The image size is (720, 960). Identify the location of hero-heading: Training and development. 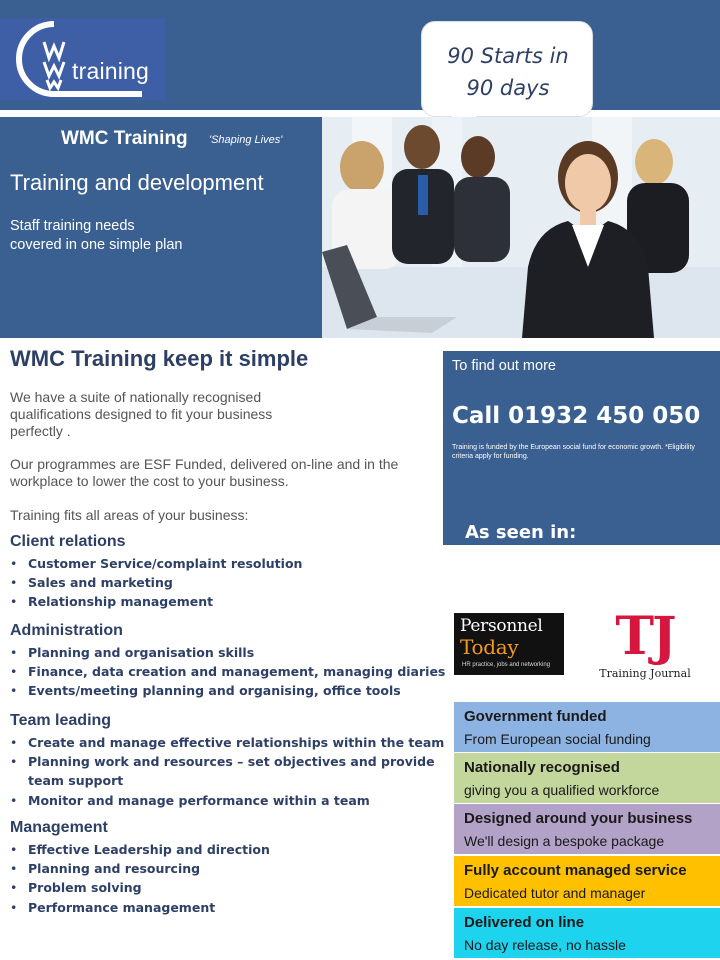
(137, 182).